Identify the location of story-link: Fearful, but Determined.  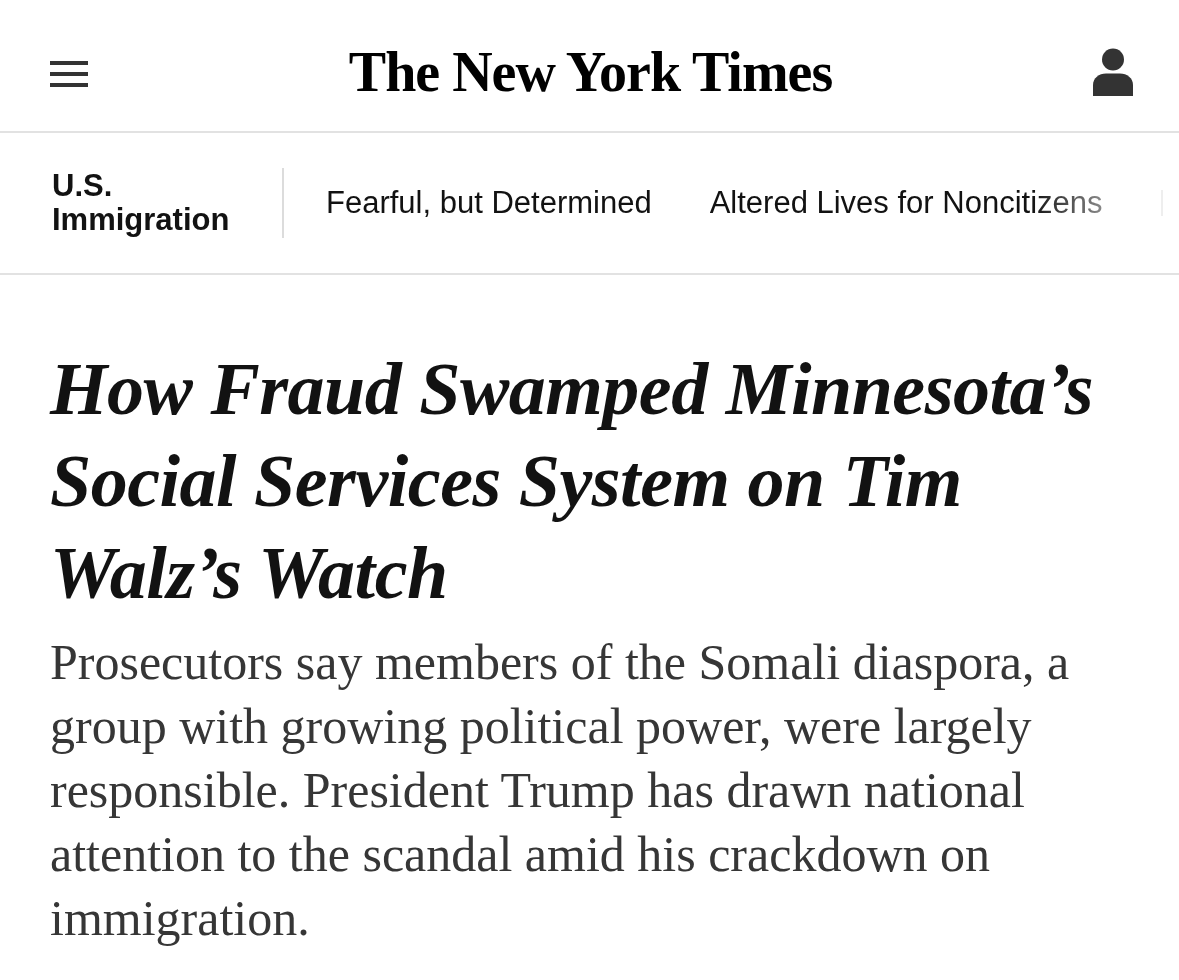
(489, 203).